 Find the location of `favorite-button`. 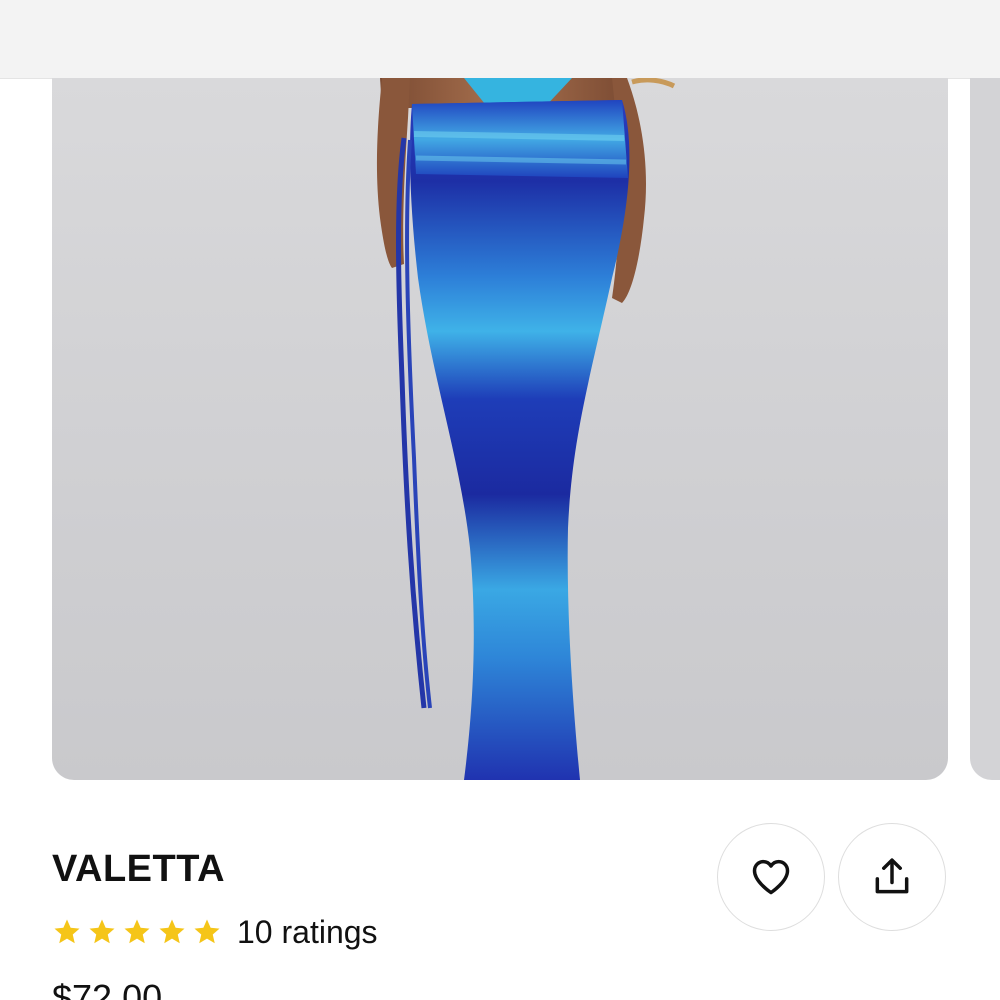

favorite-button is located at coordinates (771, 877).